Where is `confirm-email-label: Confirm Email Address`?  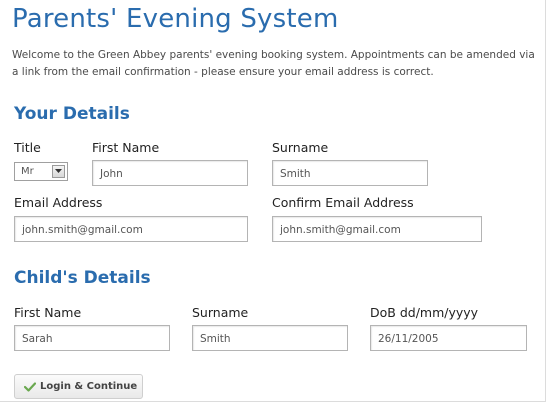
confirm-email-label: Confirm Email Address is located at coordinates (343, 202).